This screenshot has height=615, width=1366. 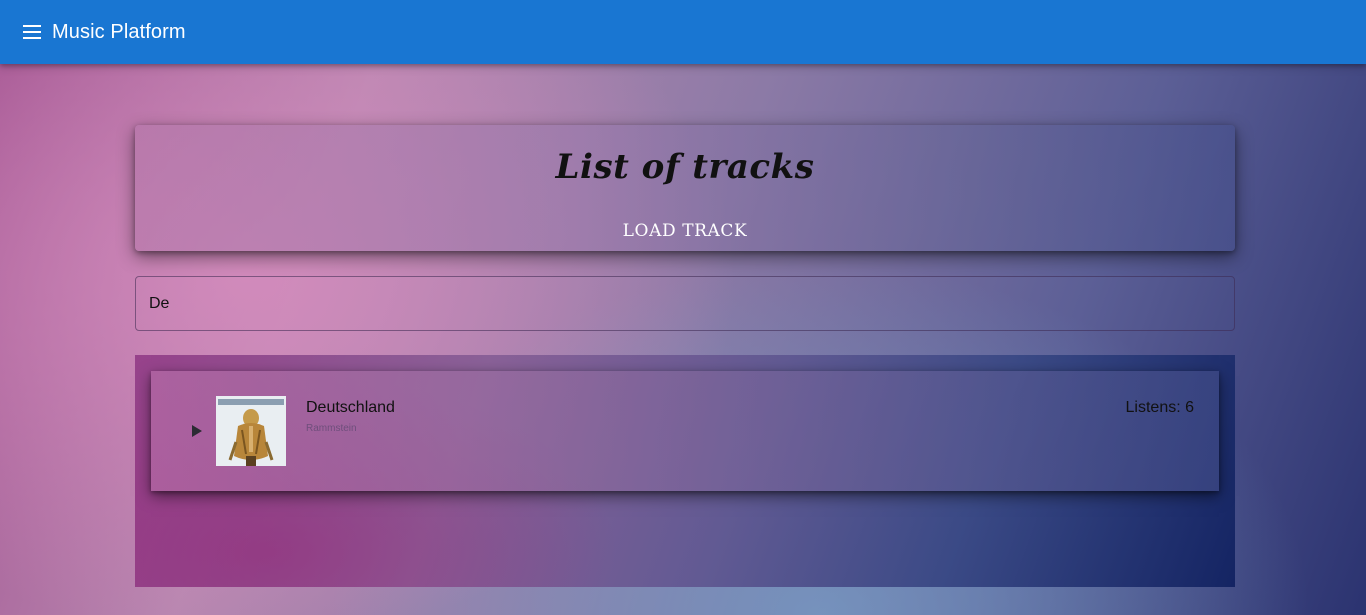 What do you see at coordinates (197, 431) in the screenshot?
I see `play-icon` at bounding box center [197, 431].